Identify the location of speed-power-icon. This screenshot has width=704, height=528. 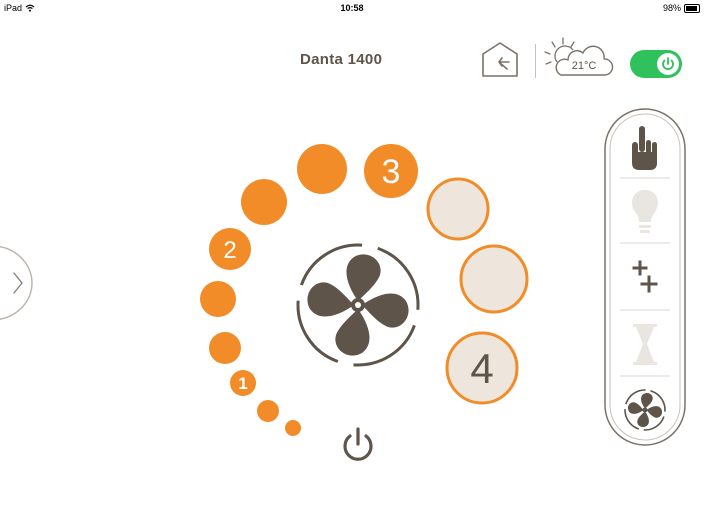
(358, 444).